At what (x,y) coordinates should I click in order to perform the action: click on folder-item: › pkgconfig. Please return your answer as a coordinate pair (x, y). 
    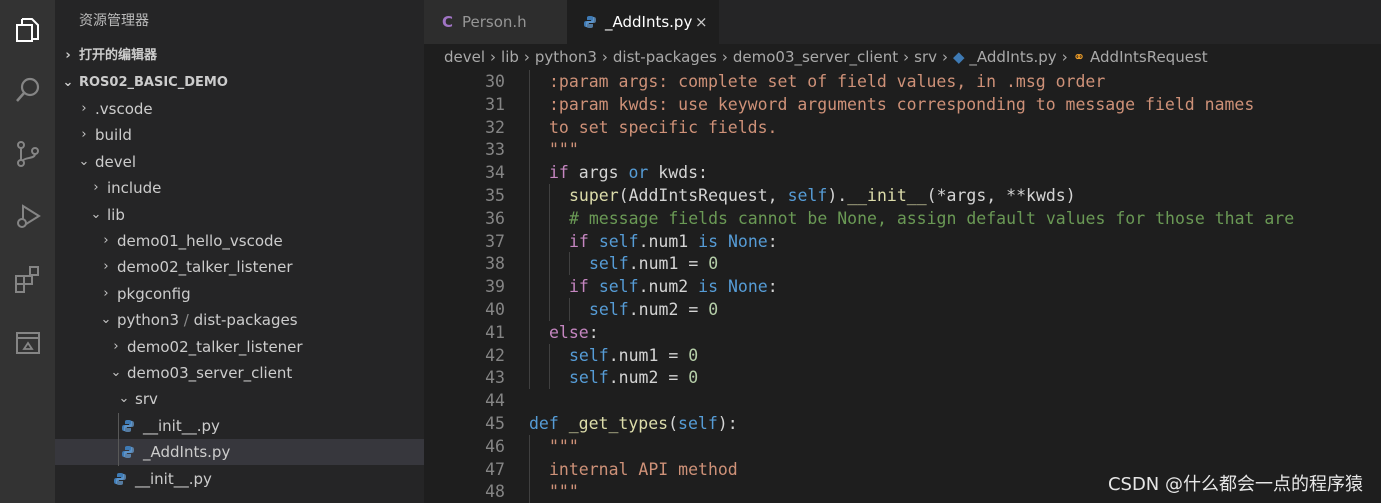
    Looking at the image, I should click on (239, 294).